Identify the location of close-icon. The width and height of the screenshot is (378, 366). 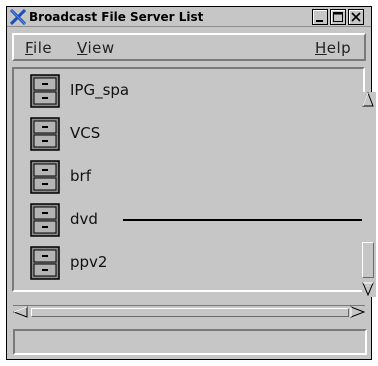
(356, 17).